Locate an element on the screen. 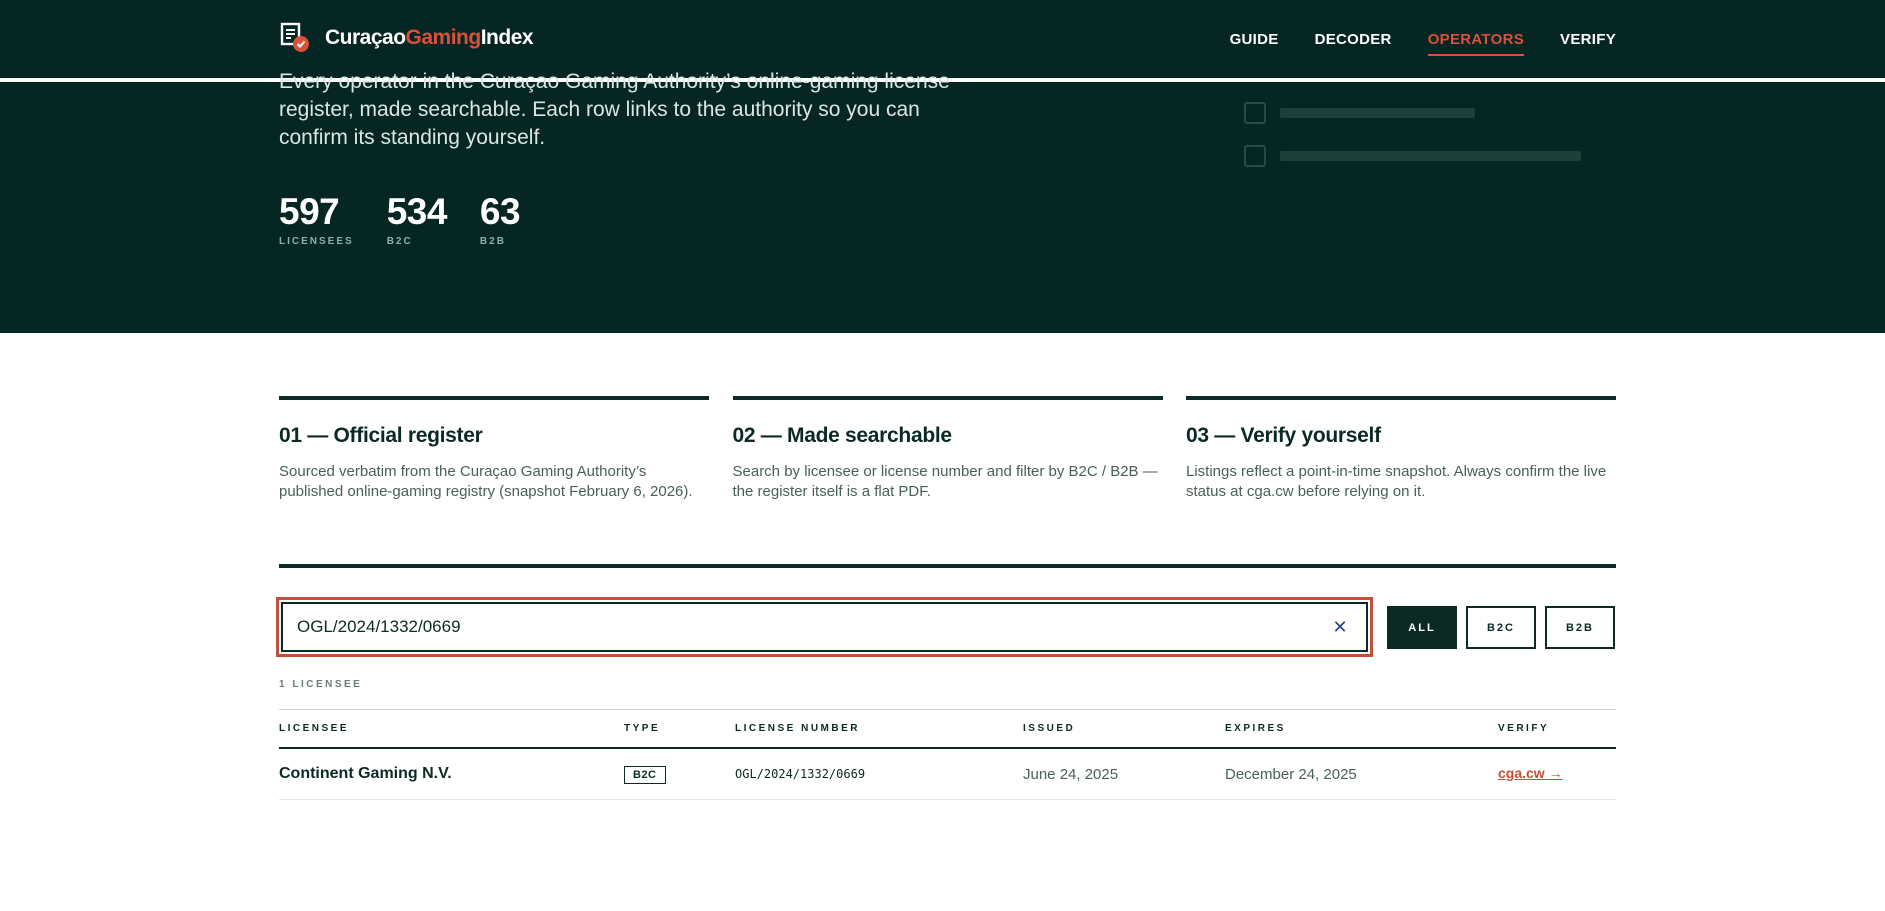 The height and width of the screenshot is (911, 1885). stat-b2c: 534 B2C is located at coordinates (417, 219).